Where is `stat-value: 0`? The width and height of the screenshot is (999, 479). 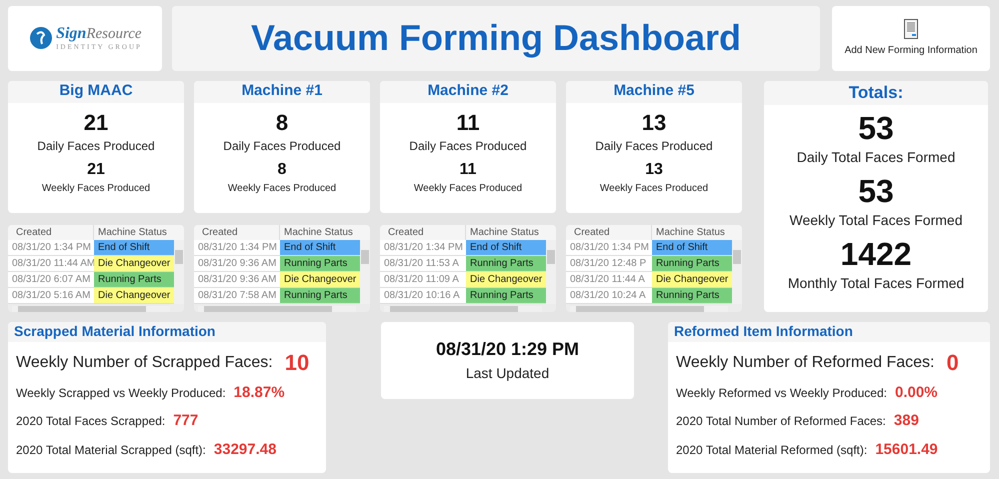
stat-value: 0 is located at coordinates (952, 363).